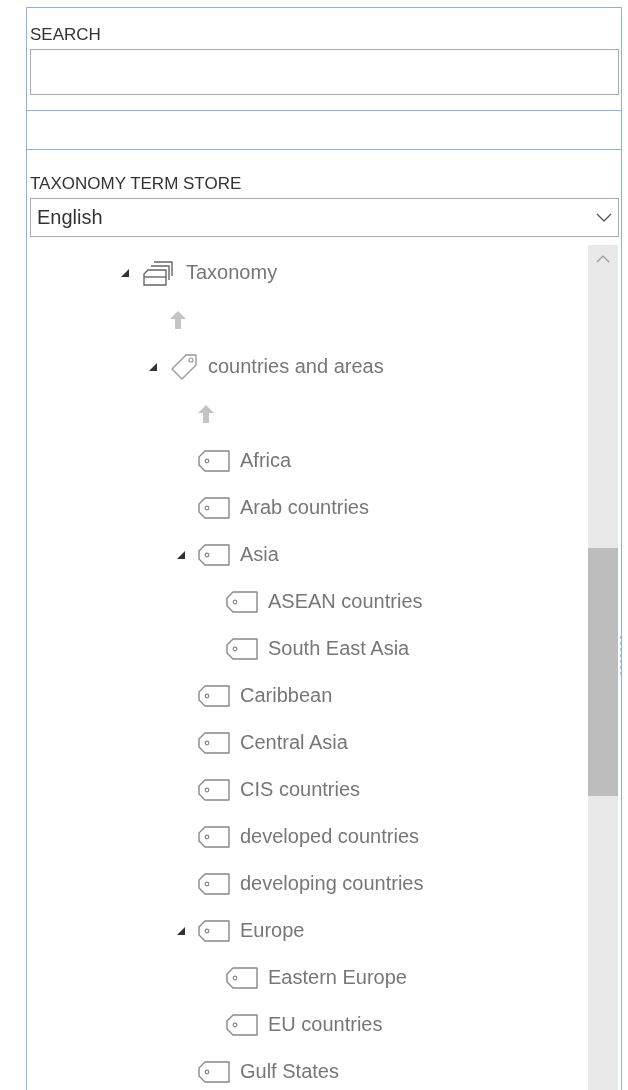 The width and height of the screenshot is (628, 1090). Describe the element at coordinates (289, 1071) in the screenshot. I see `tree-item-label: Gulf States` at that location.